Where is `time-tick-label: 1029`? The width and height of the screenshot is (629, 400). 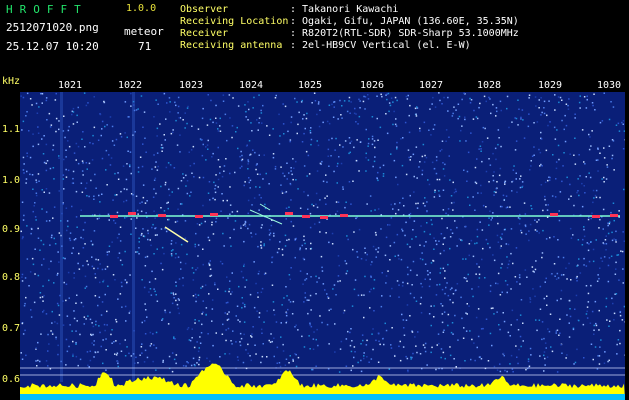 time-tick-label: 1029 is located at coordinates (550, 85).